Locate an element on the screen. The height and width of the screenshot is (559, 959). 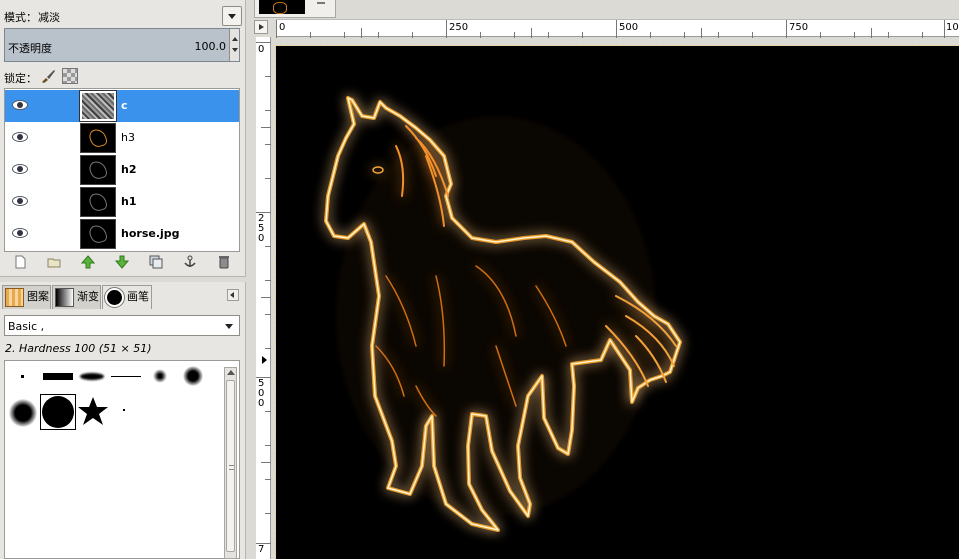
hruler-label: 0 is located at coordinates (282, 27).